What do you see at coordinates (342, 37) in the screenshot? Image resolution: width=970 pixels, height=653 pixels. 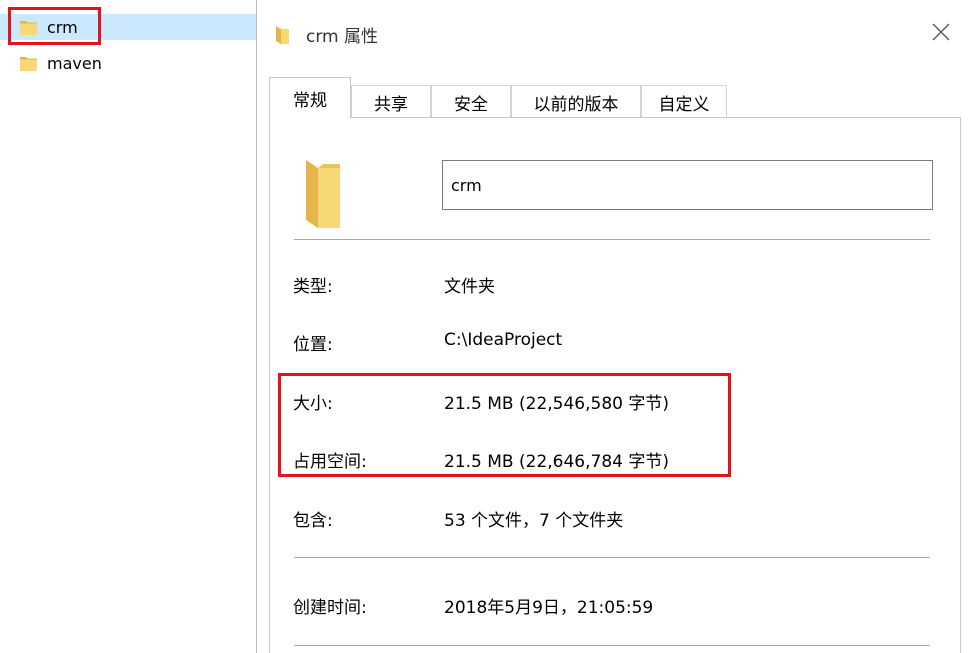 I see `dialog-title: crm 属性` at bounding box center [342, 37].